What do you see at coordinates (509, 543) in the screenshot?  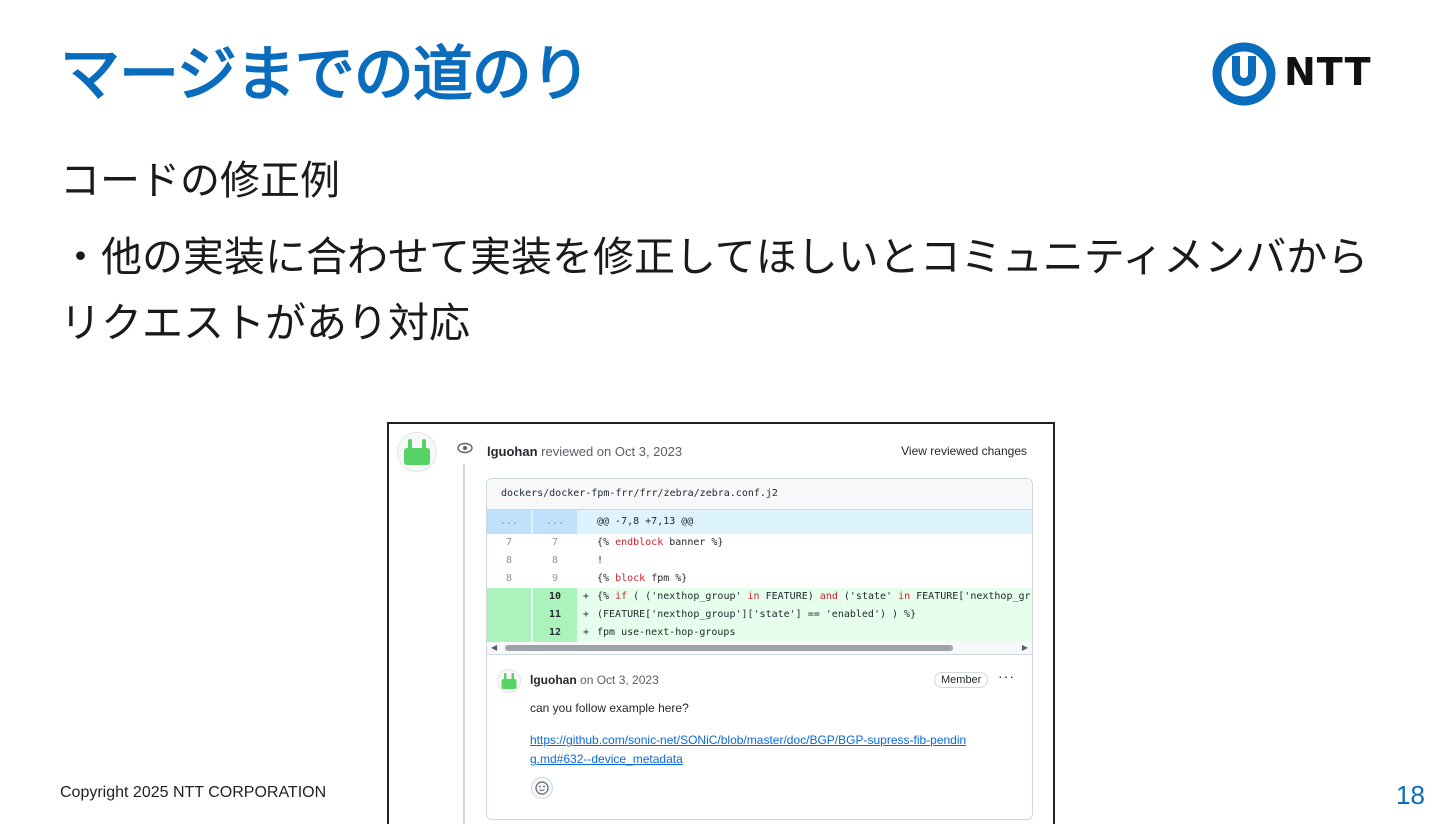 I see `old-line-number: 7` at bounding box center [509, 543].